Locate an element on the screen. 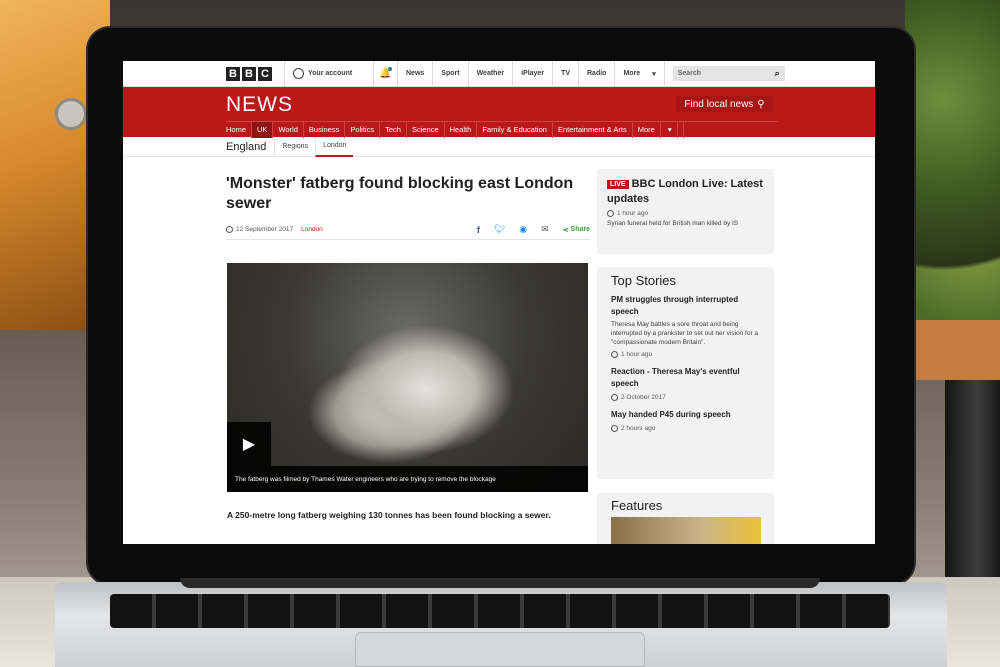  nav-more: More ▾ is located at coordinates (658, 129).